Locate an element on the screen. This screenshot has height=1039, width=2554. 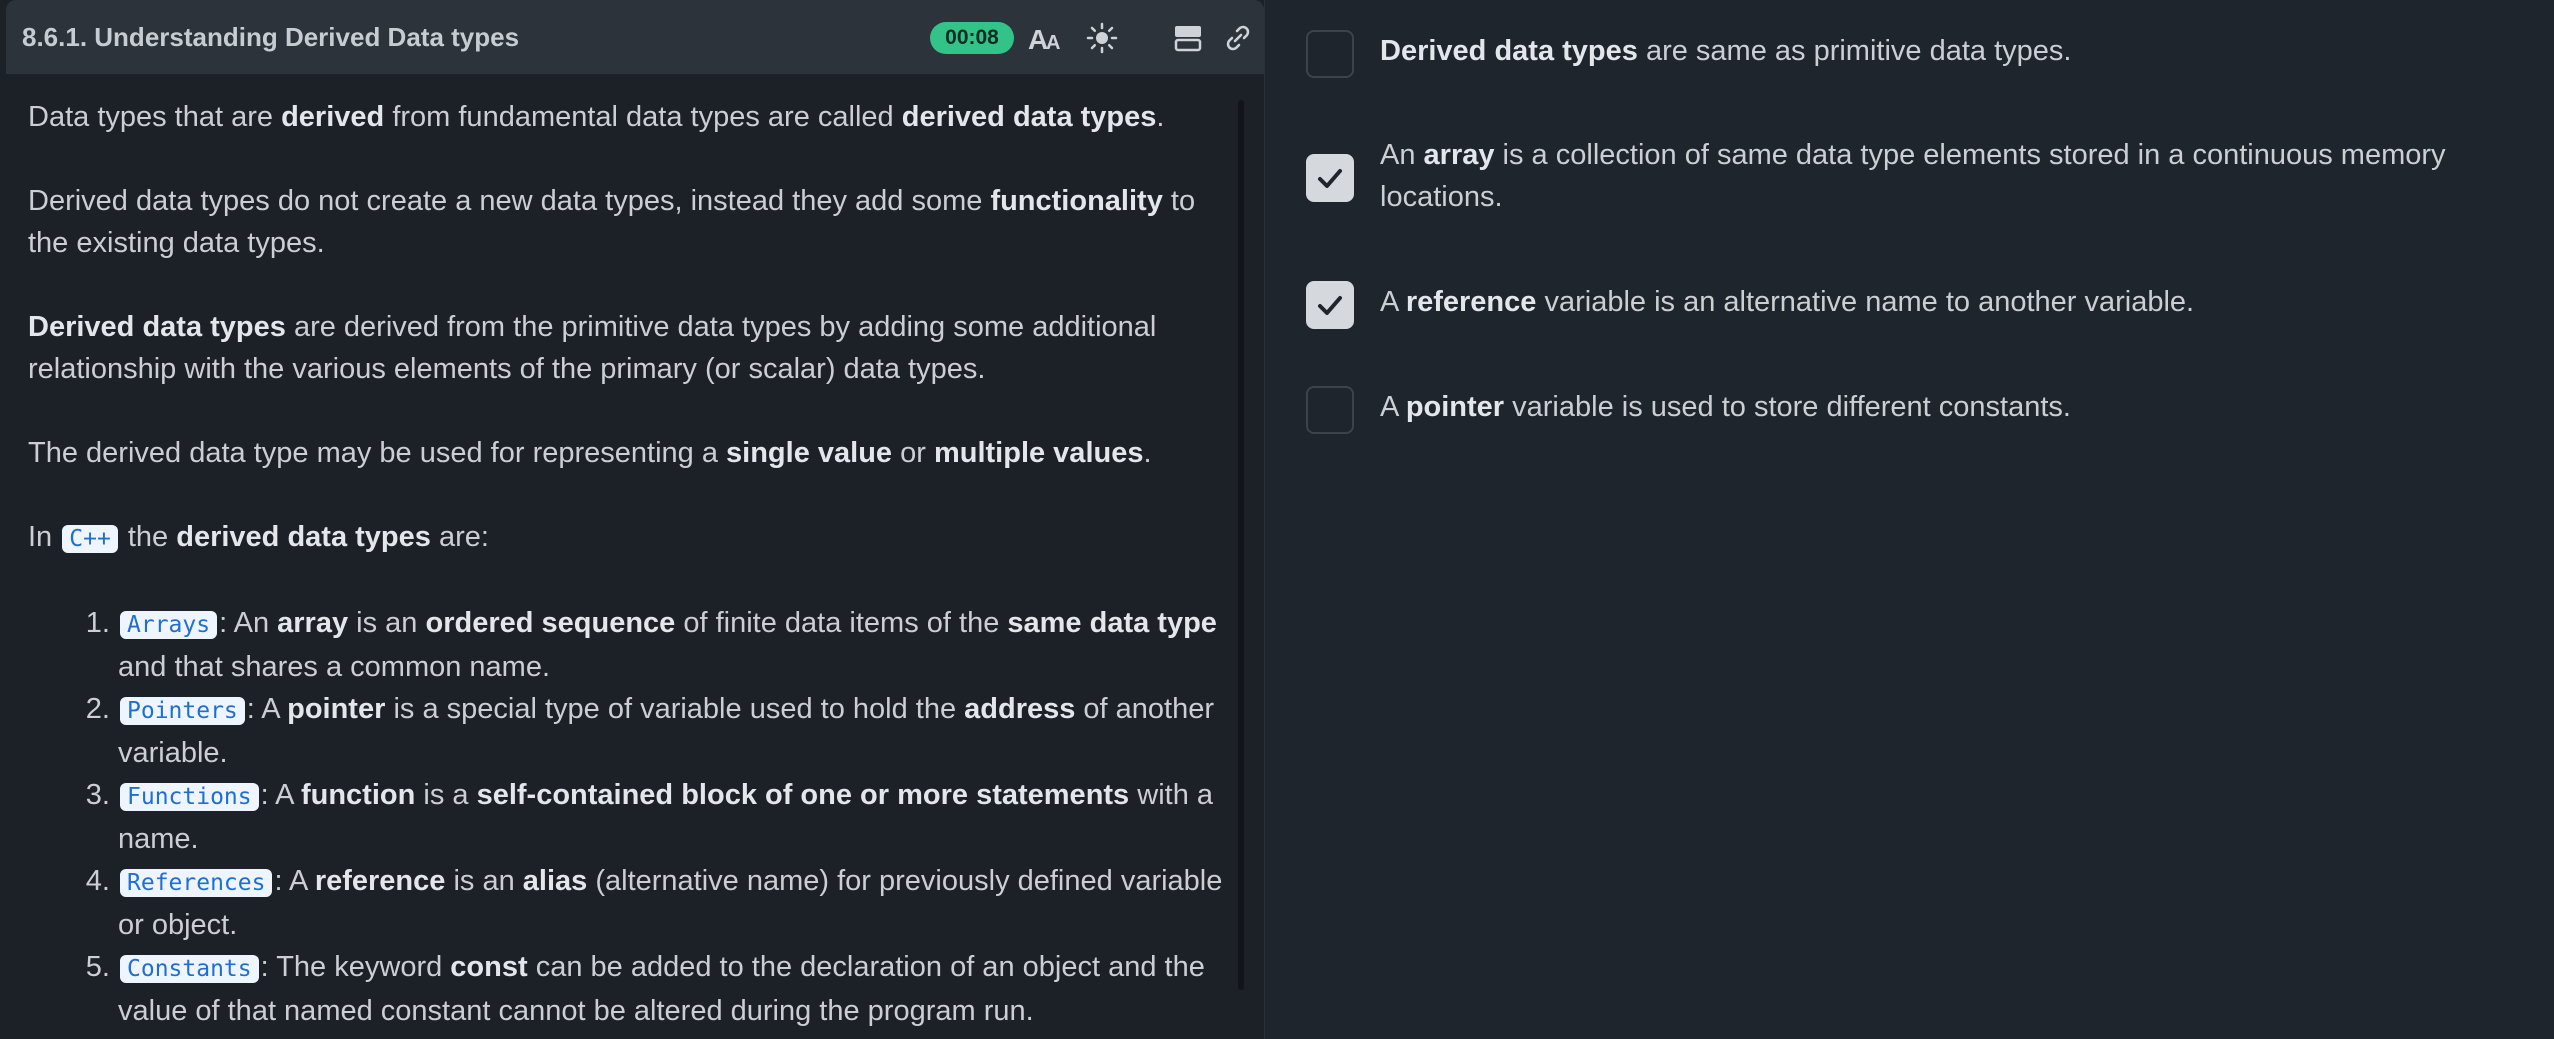
emphasis: alias is located at coordinates (555, 881).